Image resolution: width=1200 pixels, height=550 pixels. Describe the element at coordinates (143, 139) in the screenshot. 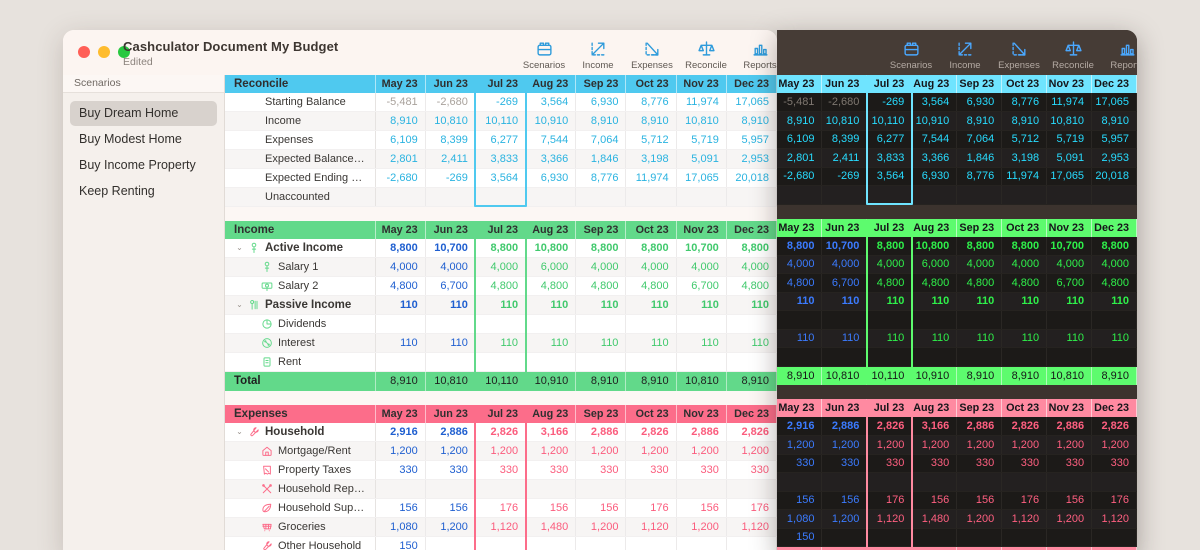

I see `sidebar-item-buy-modest-home: Buy Modest Home` at that location.